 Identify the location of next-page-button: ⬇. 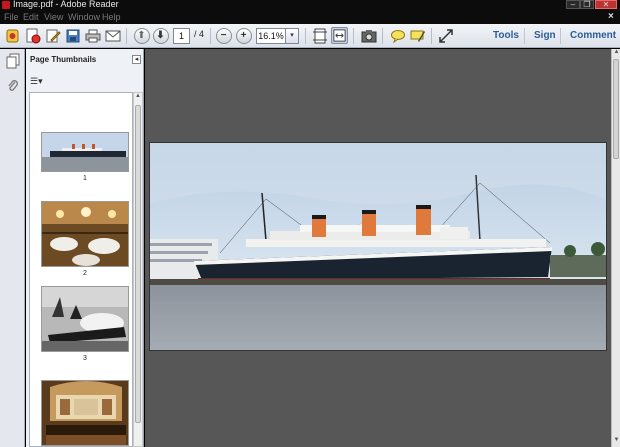
(160, 35).